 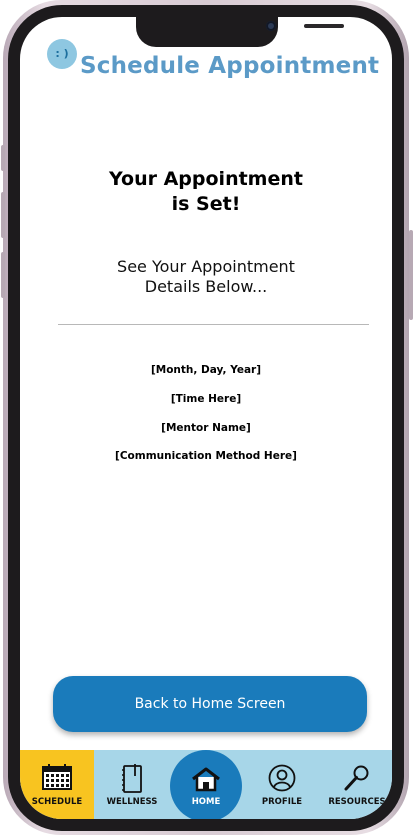 What do you see at coordinates (62, 54) in the screenshot?
I see `app-logo: : )` at bounding box center [62, 54].